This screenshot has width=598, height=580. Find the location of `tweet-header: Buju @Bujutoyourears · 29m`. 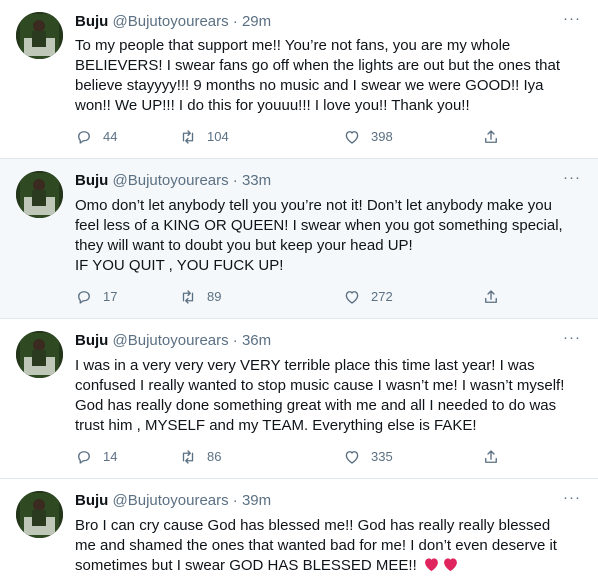

tweet-header: Buju @Bujutoyourears · 29m is located at coordinates (173, 22).